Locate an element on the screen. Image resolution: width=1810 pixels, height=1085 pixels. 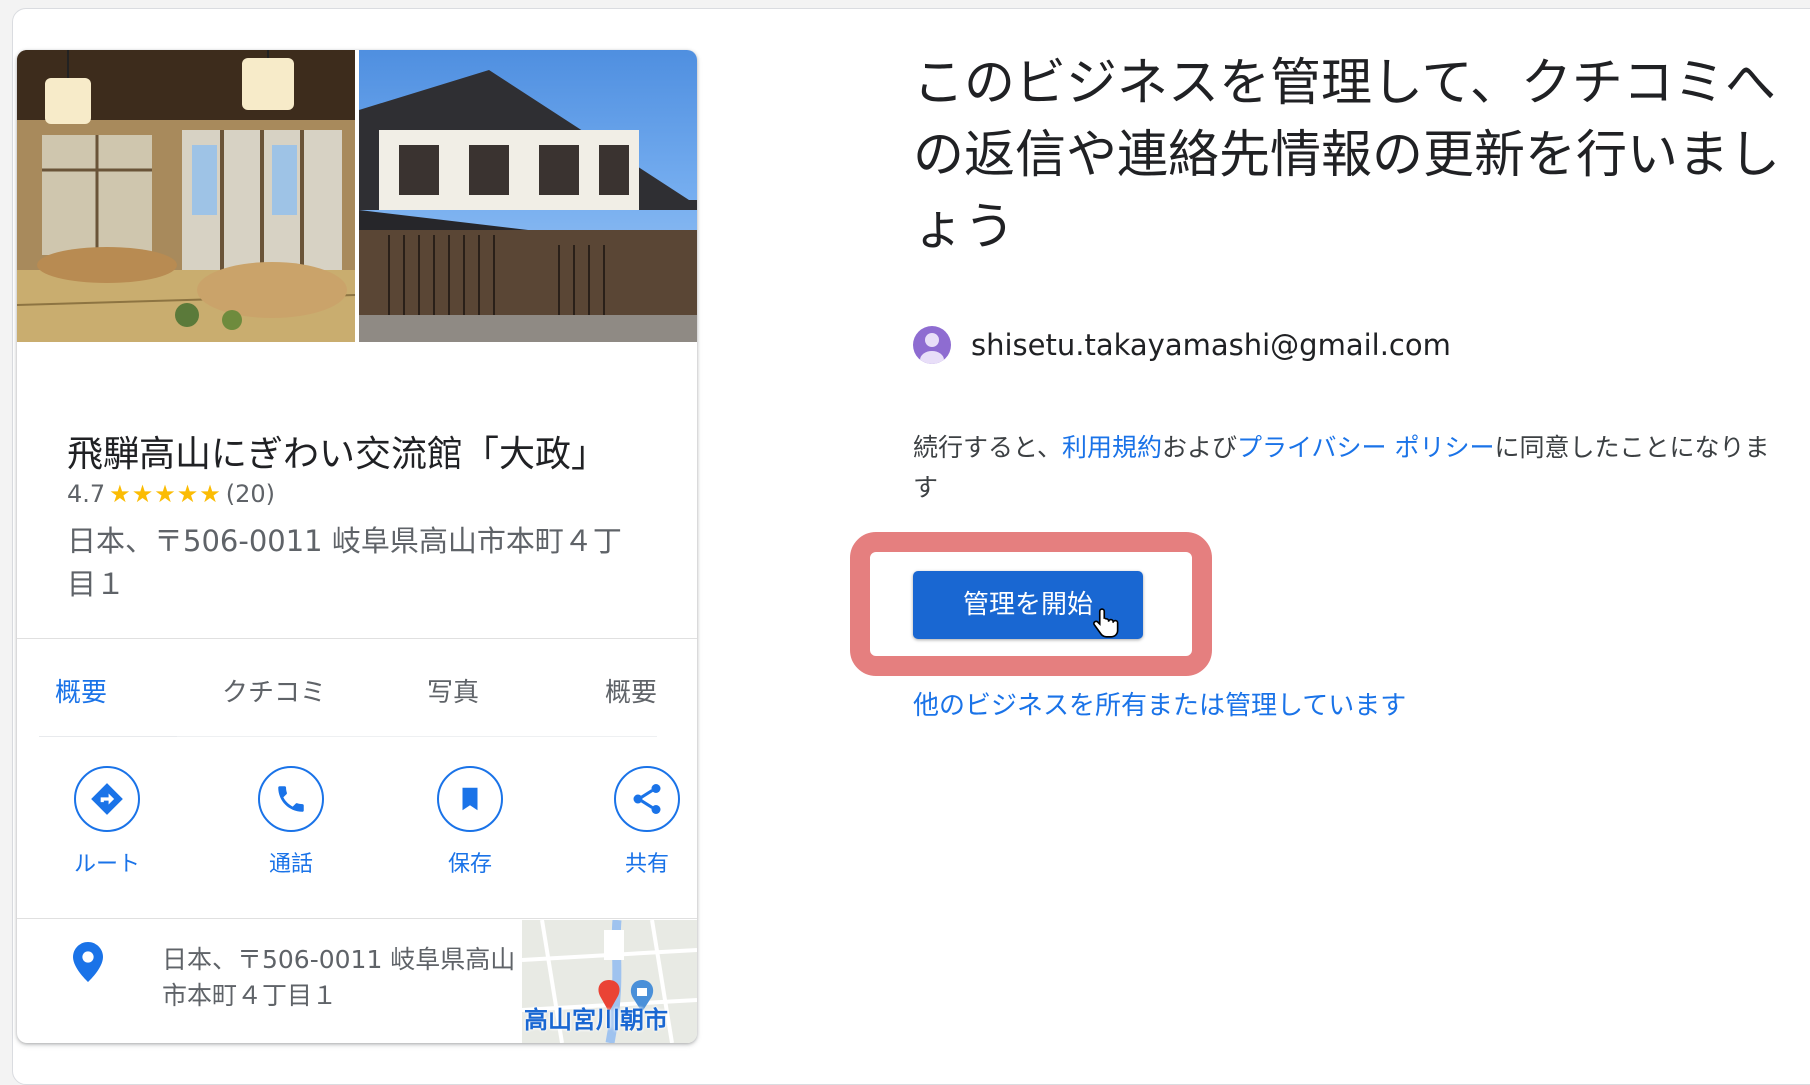
tab-about: 概要 is located at coordinates (631, 690).